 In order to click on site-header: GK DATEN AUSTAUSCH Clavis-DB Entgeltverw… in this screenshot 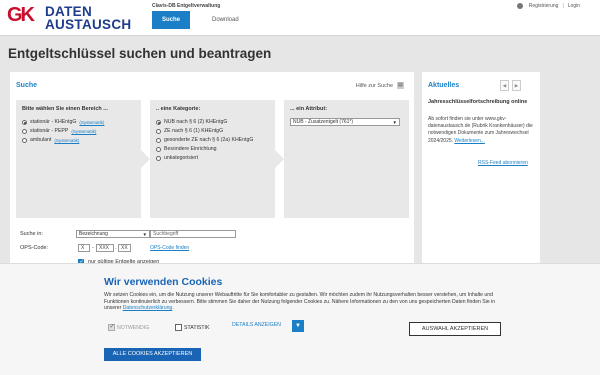, I will do `click(300, 18)`.